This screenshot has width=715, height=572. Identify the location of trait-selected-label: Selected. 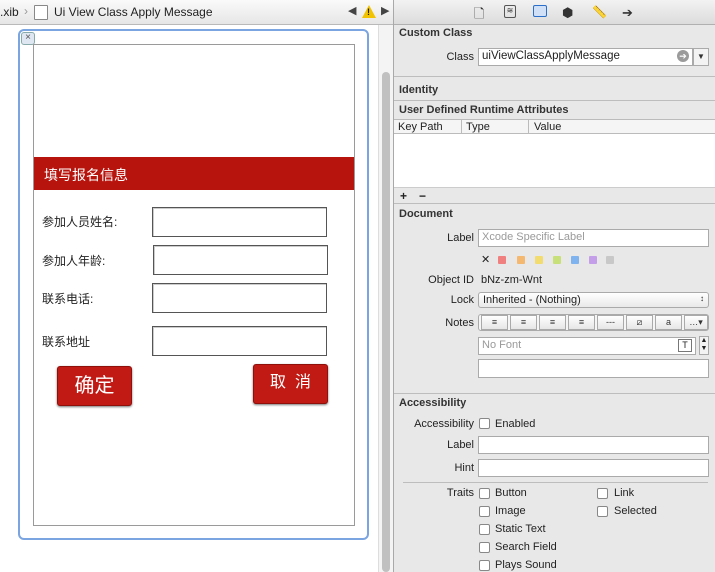
(635, 511).